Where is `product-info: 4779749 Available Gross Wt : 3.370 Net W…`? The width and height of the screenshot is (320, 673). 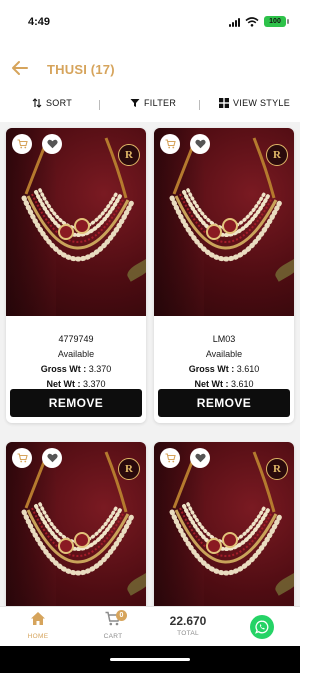 product-info: 4779749 Available Gross Wt : 3.370 Net W… is located at coordinates (76, 352).